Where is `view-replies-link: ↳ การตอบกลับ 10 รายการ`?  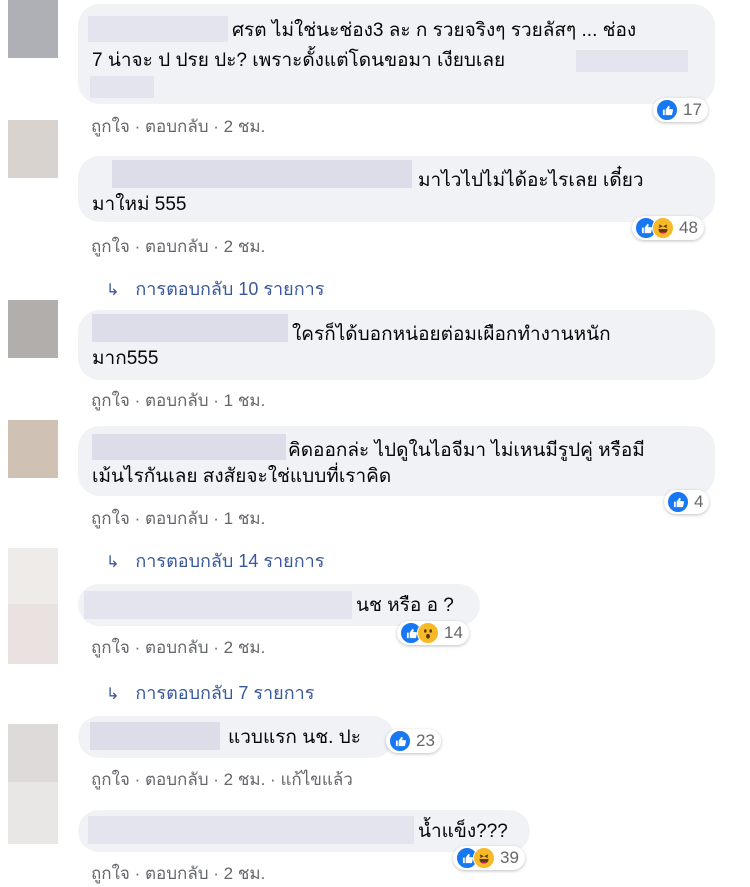 view-replies-link: ↳ การตอบกลับ 10 รายการ is located at coordinates (215, 288).